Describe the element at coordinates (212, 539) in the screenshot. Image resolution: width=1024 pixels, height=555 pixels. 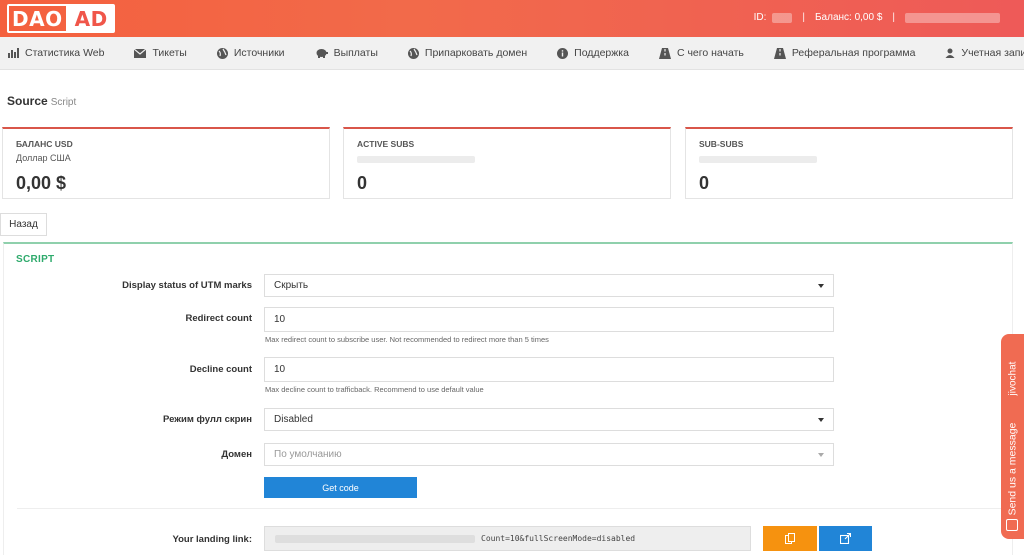
I see `landing-link-label: Your landing link:` at that location.